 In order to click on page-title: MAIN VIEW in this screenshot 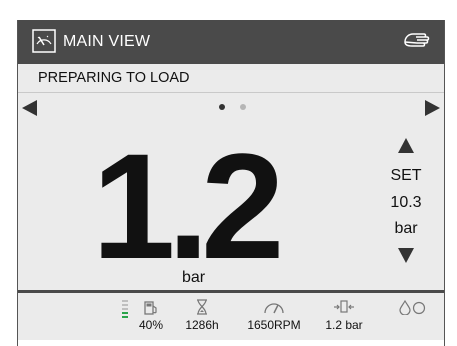, I will do `click(107, 41)`.